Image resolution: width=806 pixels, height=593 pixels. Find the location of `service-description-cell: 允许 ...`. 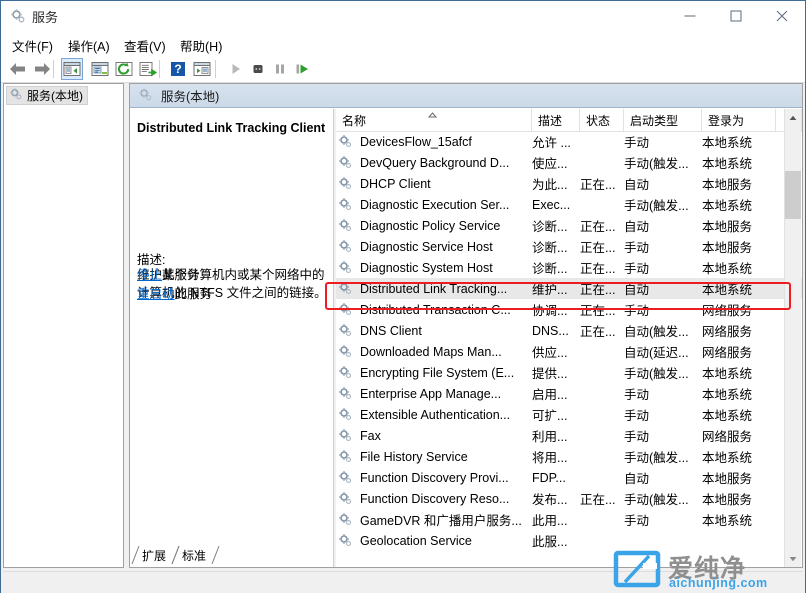

service-description-cell: 允许 ... is located at coordinates (551, 143).